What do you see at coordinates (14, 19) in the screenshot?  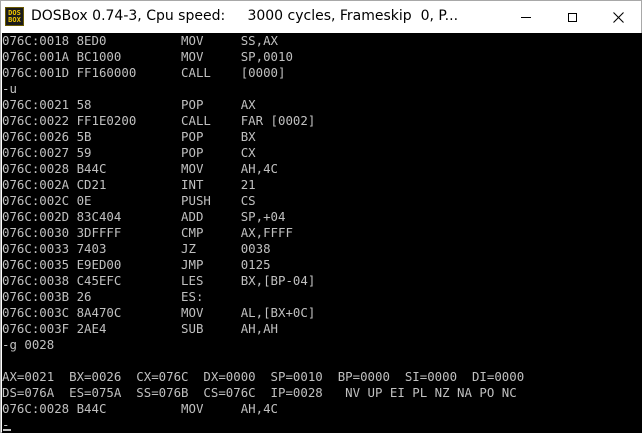 I see `app-icon-text-bottom: BOX` at bounding box center [14, 19].